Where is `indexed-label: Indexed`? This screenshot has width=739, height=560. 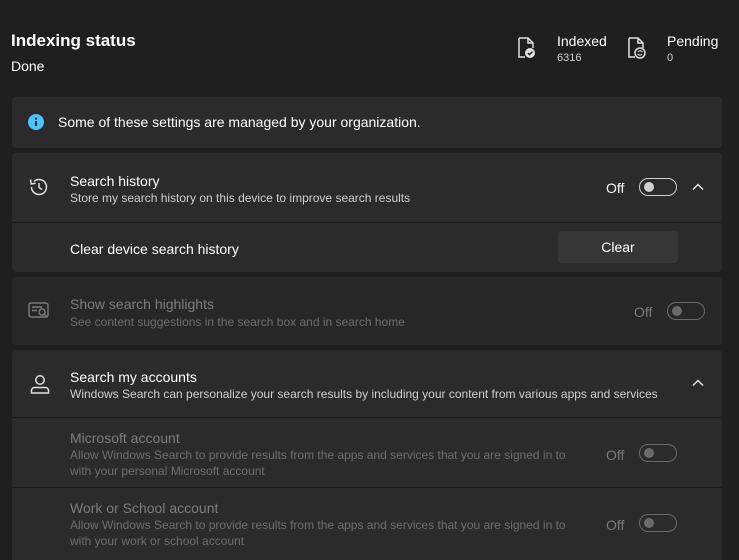
indexed-label: Indexed is located at coordinates (582, 41).